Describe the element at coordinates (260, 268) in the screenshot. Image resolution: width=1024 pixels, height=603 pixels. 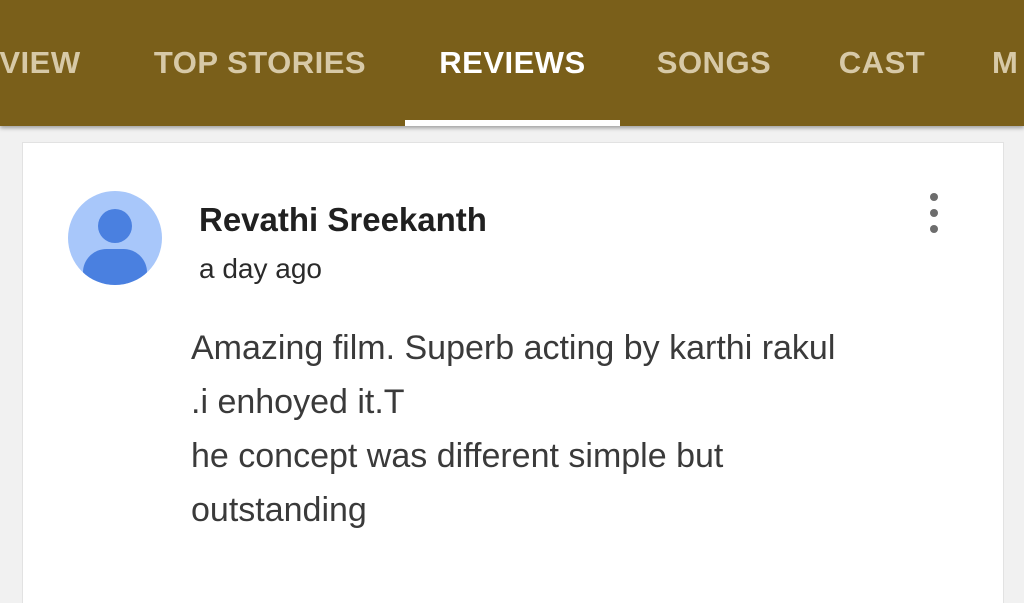
I see `review-timestamp: a day ago` at that location.